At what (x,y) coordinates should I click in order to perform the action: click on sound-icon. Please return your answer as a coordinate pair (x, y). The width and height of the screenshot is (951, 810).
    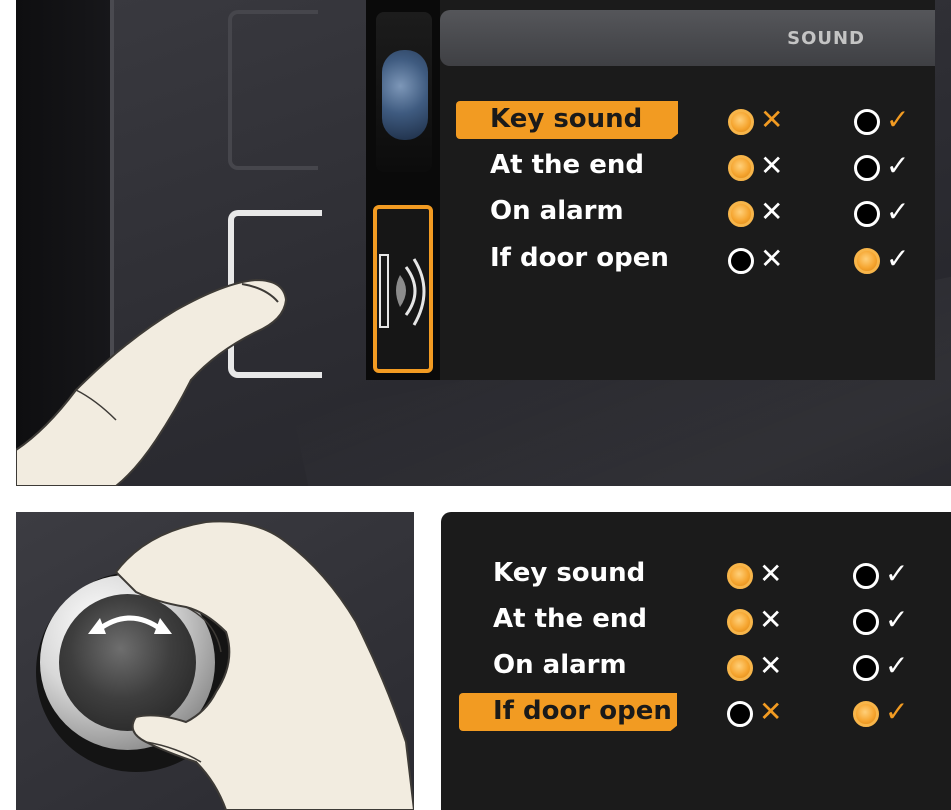
    Looking at the image, I should click on (402, 291).